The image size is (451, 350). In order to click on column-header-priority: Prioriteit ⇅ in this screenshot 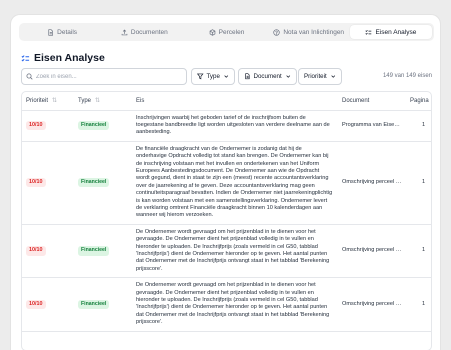, I will do `click(48, 101)`.